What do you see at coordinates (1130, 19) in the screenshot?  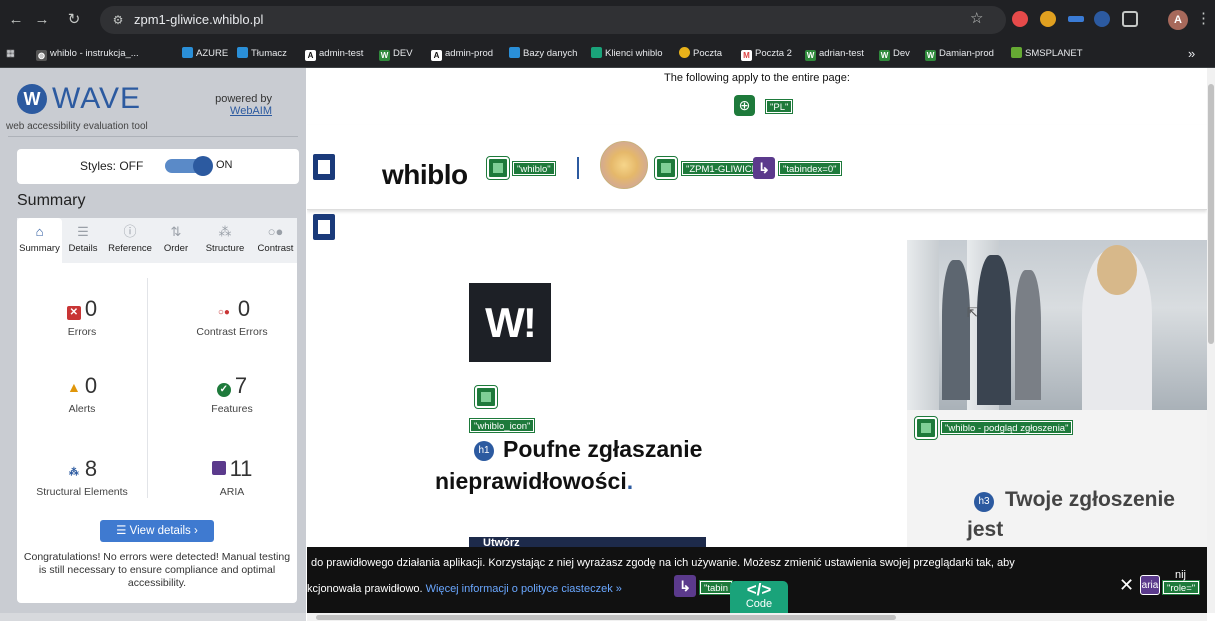 I see `extensions-puzzle-icon` at bounding box center [1130, 19].